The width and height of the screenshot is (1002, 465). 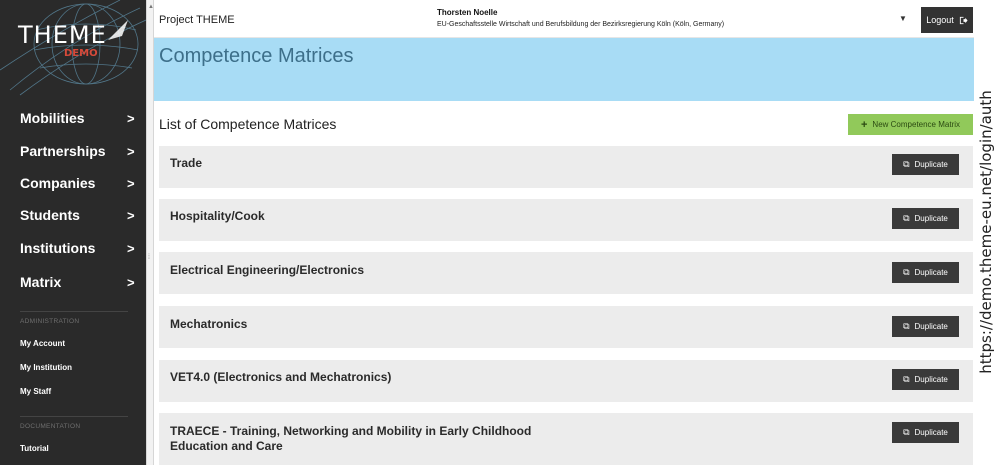 I want to click on sidebar-item-partnerships: Partnerships >, so click(x=73, y=151).